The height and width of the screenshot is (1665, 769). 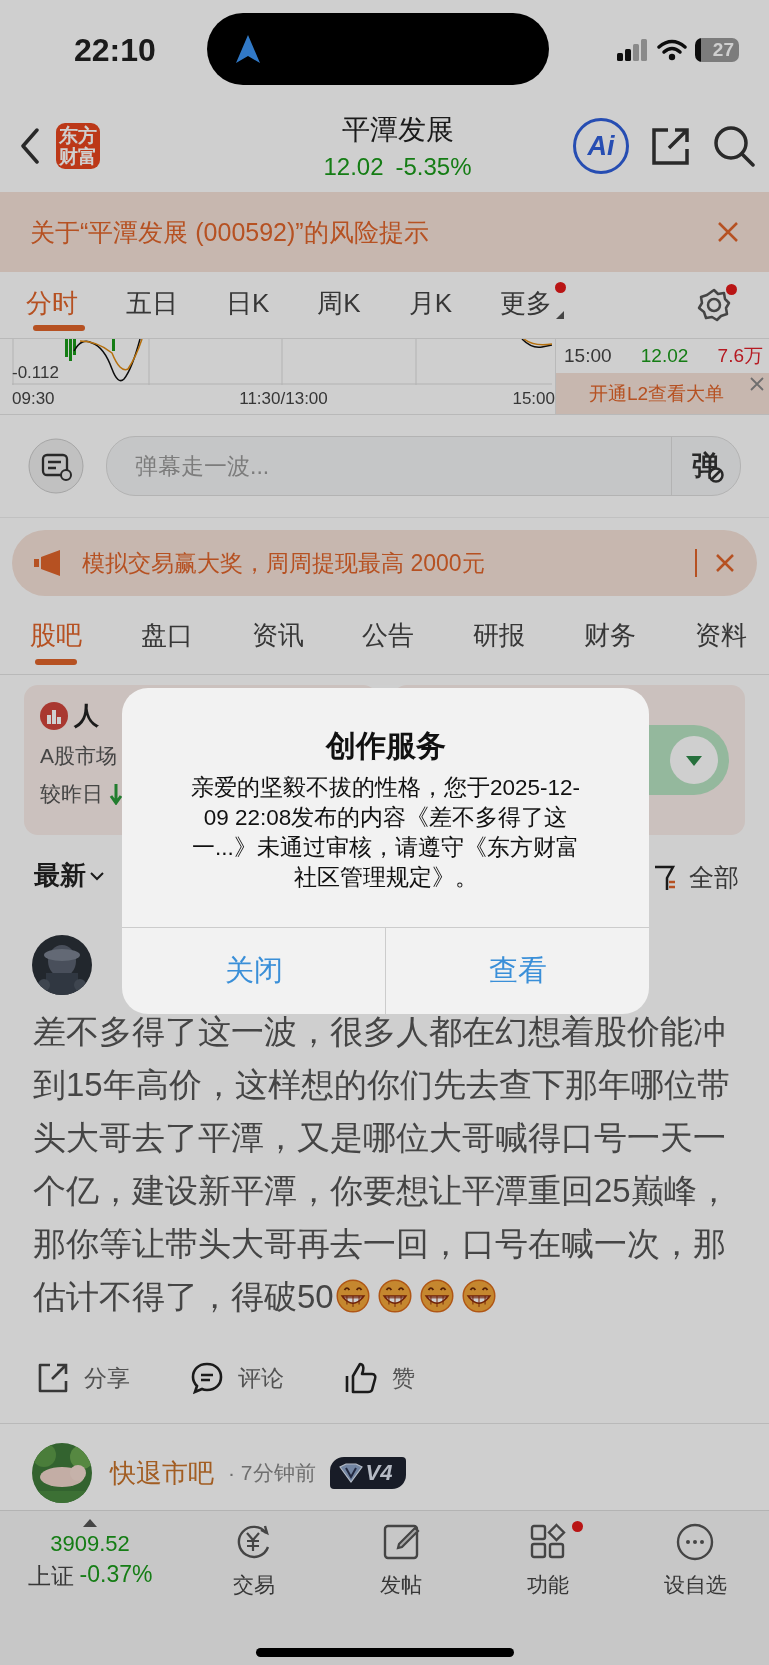 I want to click on content-tab: 公告, so click(x=388, y=638).